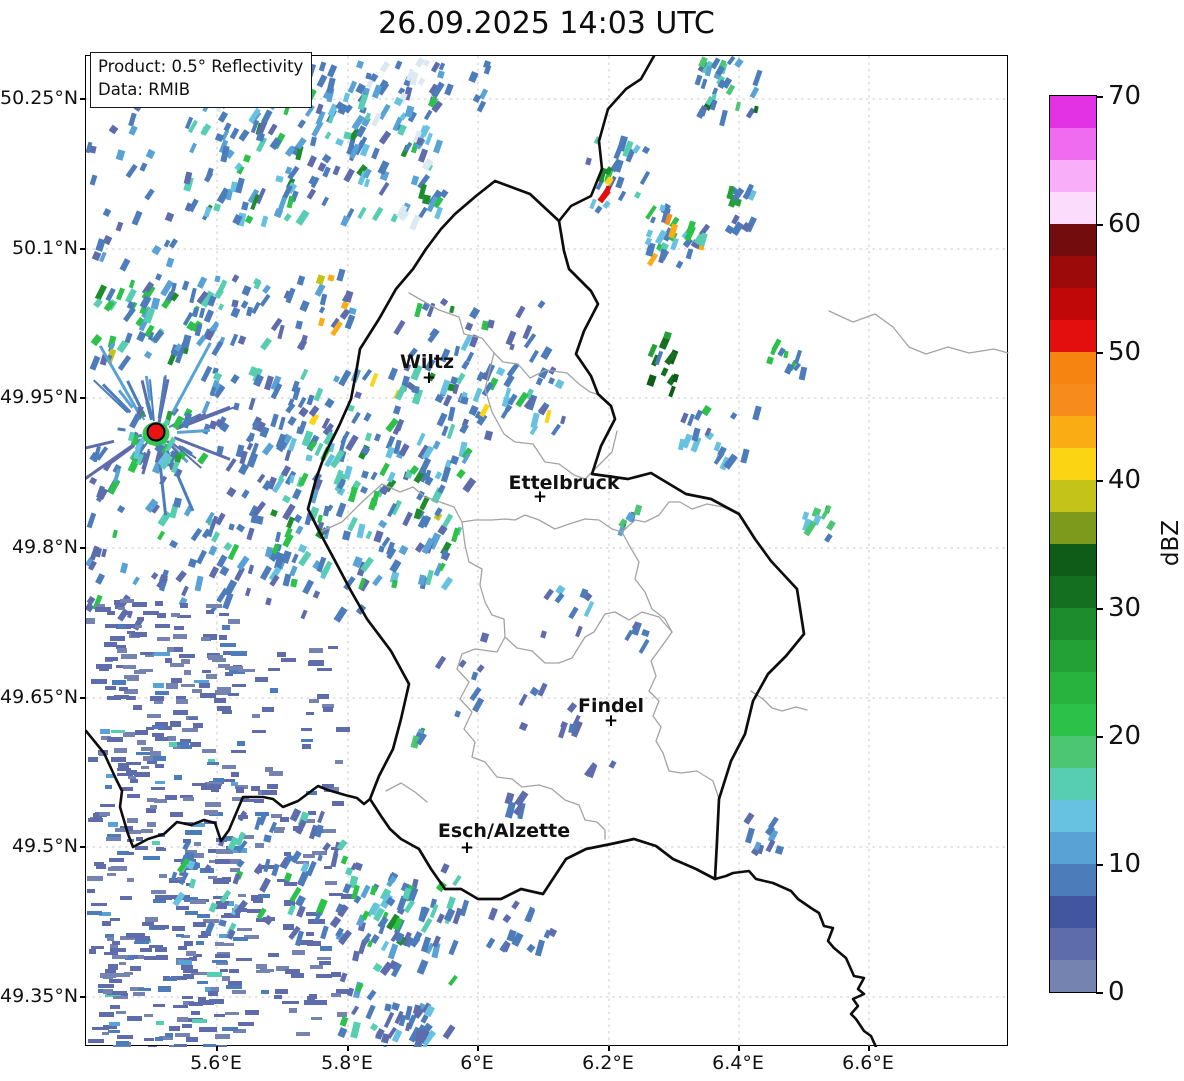 This screenshot has height=1081, width=1184. I want to click on x-tick-label: 6.4°E, so click(738, 1063).